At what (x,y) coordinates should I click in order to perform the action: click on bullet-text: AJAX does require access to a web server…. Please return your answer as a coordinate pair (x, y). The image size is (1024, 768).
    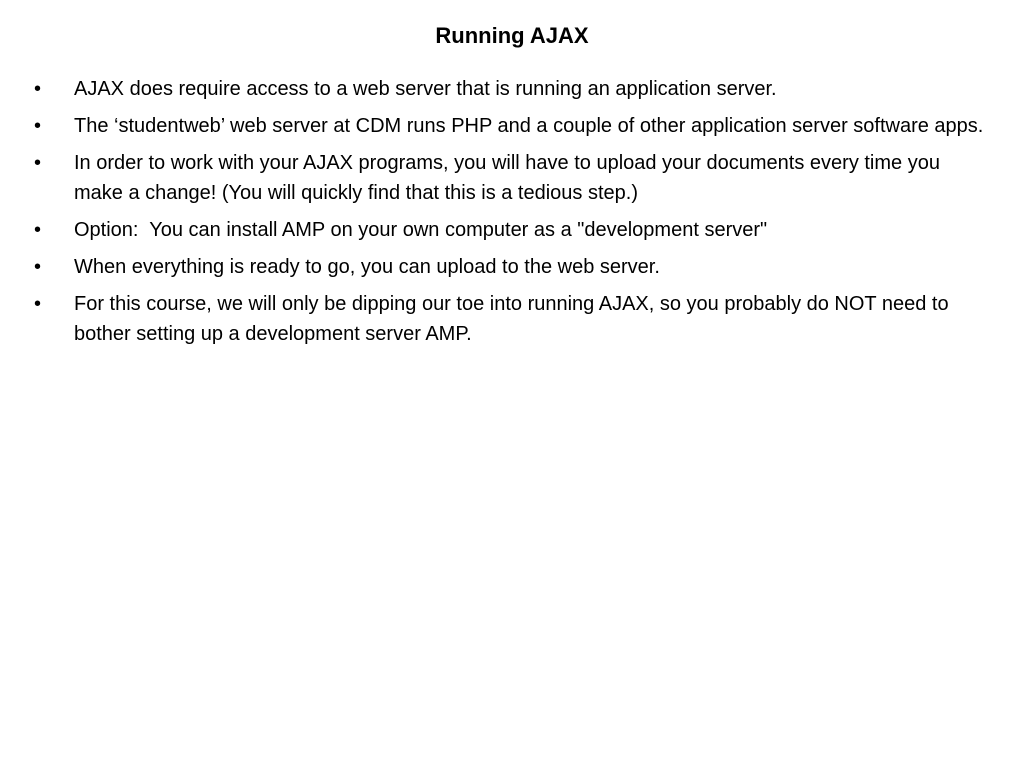
    Looking at the image, I should click on (425, 89).